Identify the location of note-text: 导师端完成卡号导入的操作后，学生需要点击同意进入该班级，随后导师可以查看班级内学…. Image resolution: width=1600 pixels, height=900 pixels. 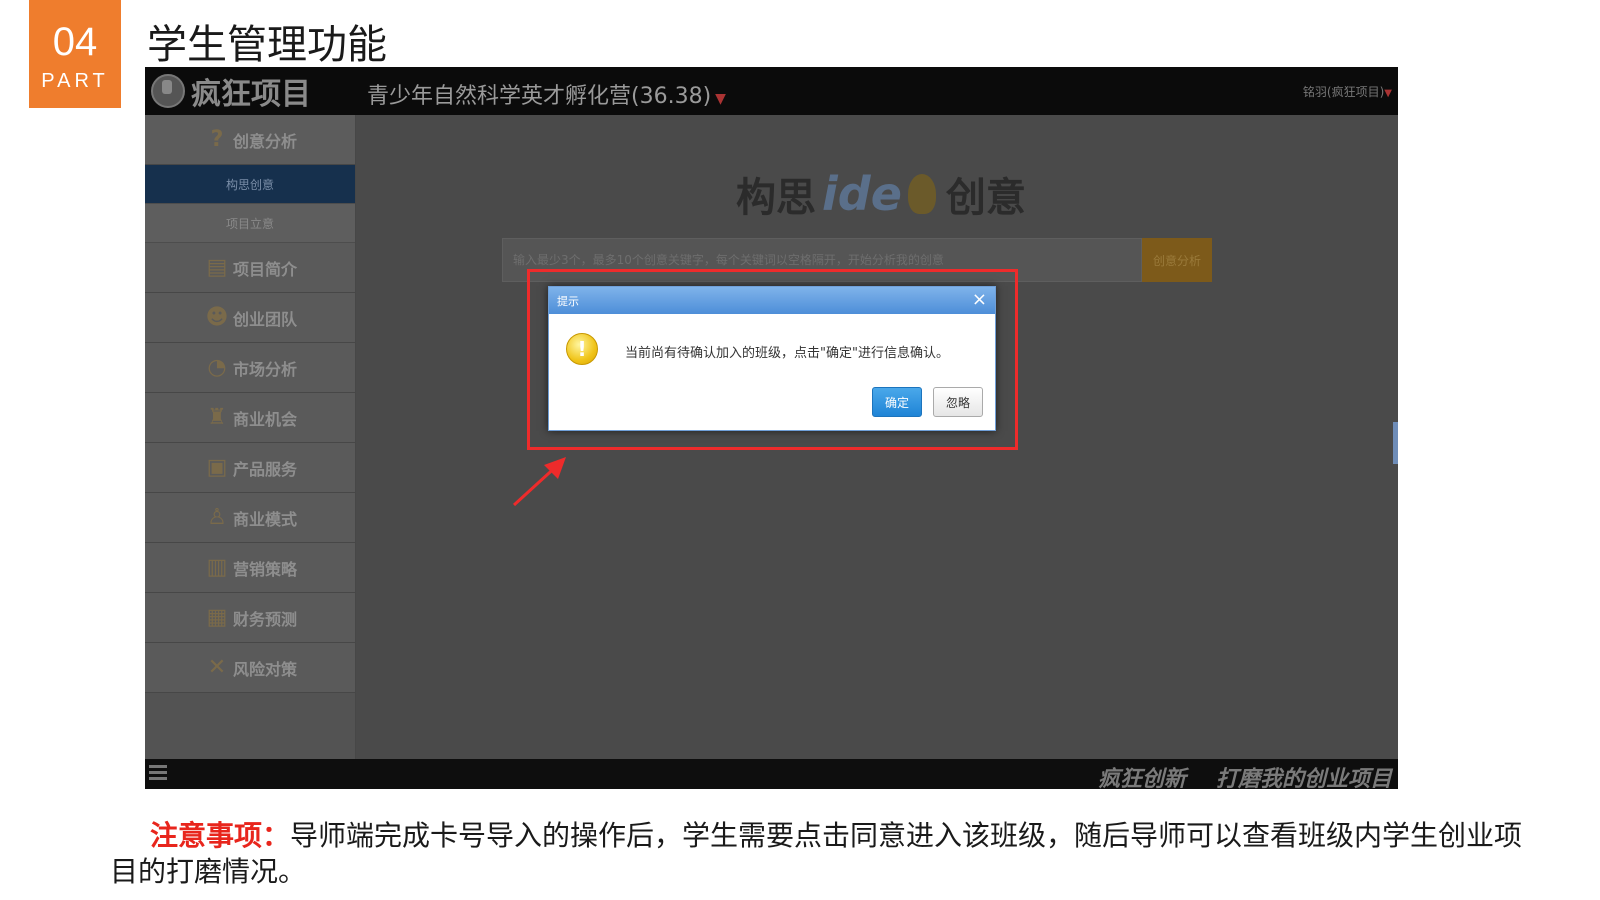
(816, 853).